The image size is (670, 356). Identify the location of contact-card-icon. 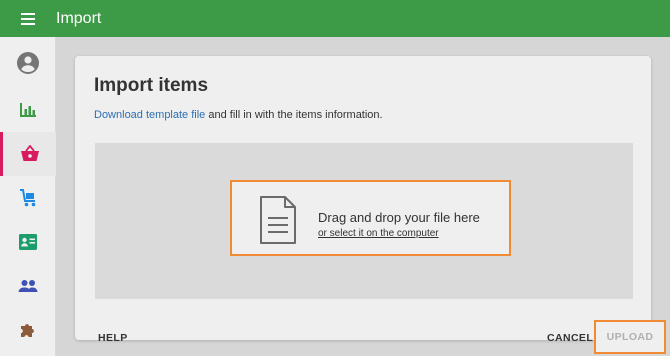
(28, 242).